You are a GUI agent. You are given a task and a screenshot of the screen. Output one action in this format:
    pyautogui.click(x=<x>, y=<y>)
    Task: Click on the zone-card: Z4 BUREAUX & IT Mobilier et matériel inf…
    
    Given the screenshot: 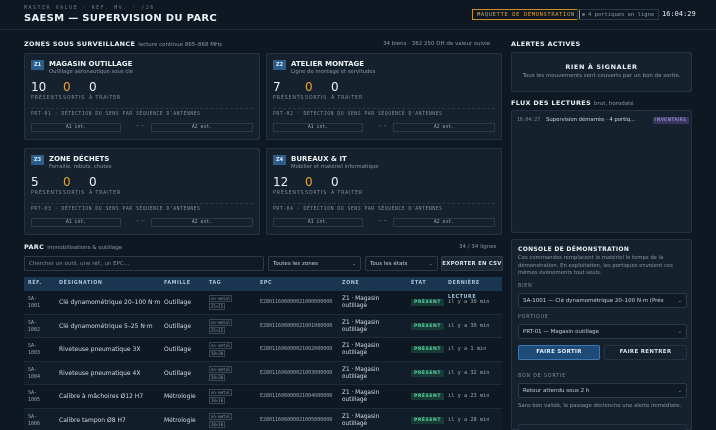 What is the action you would take?
    pyautogui.click(x=384, y=191)
    